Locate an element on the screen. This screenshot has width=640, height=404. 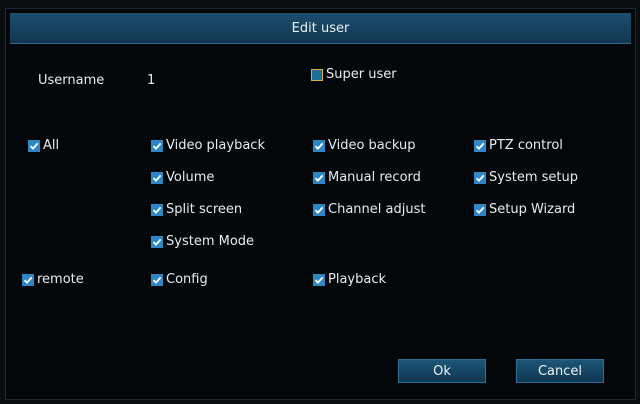
system-mode-label: System Mode is located at coordinates (210, 241).